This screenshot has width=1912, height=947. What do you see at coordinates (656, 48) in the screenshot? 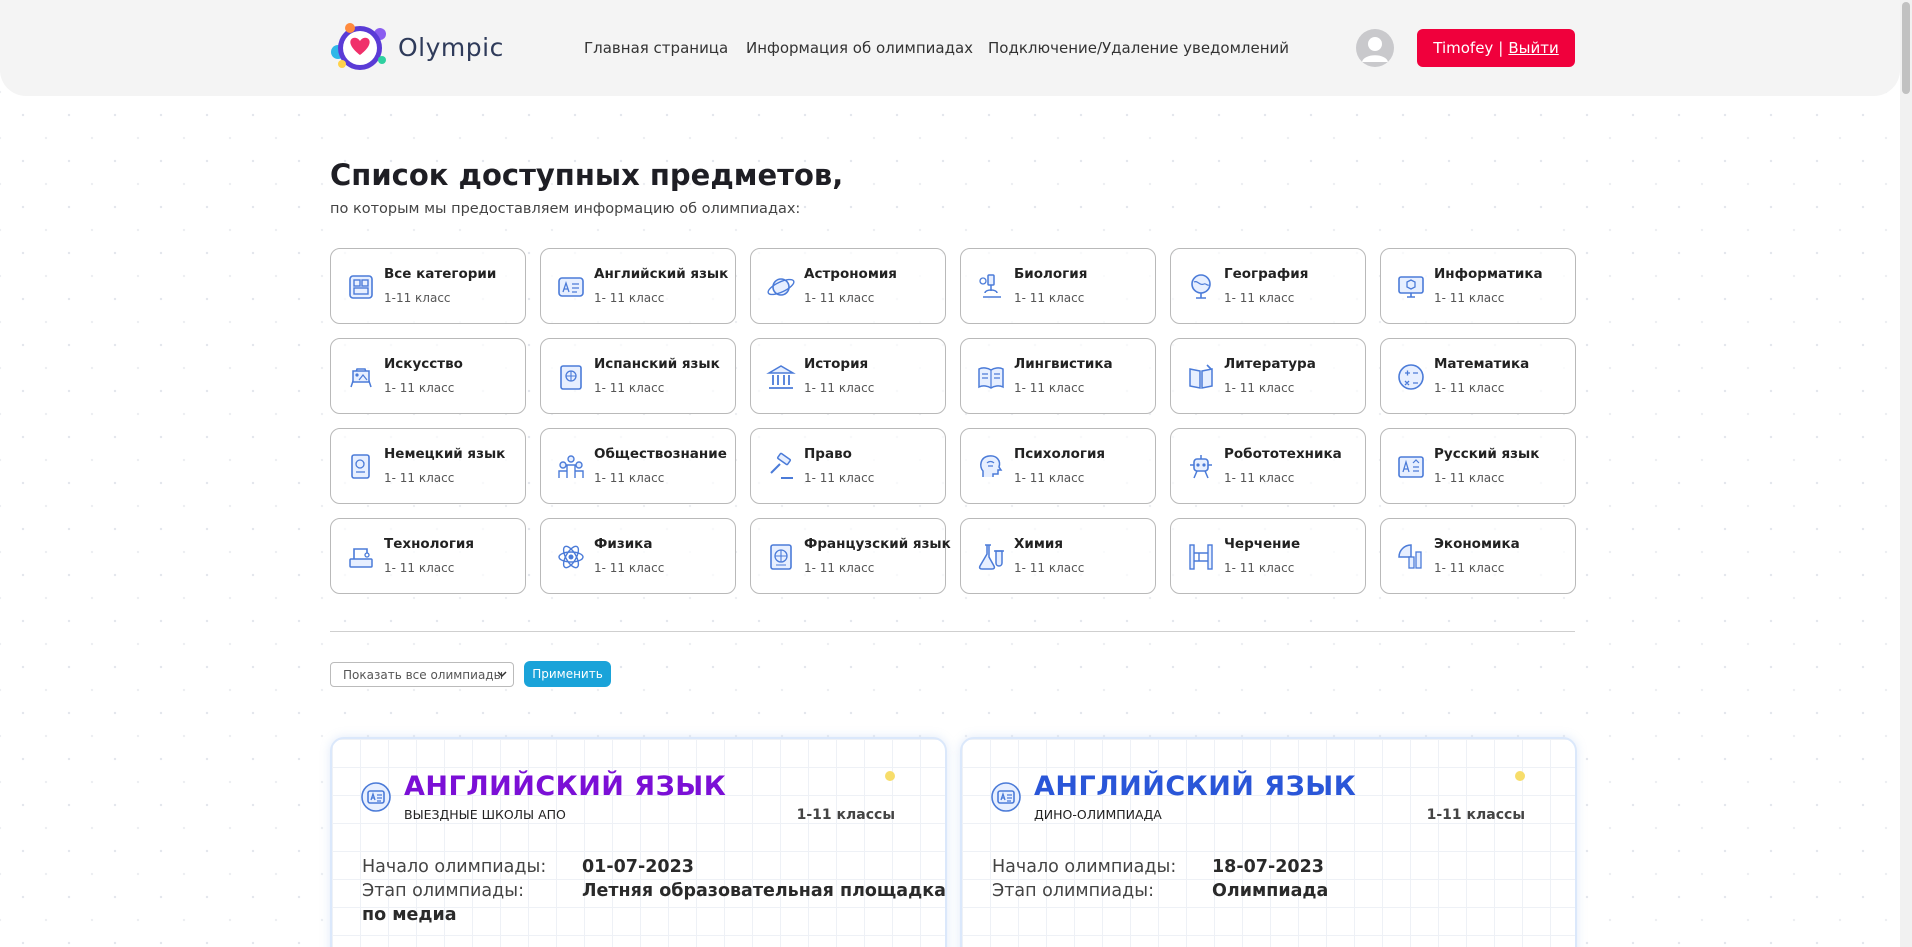
I see `nav-home: Главная страница` at bounding box center [656, 48].